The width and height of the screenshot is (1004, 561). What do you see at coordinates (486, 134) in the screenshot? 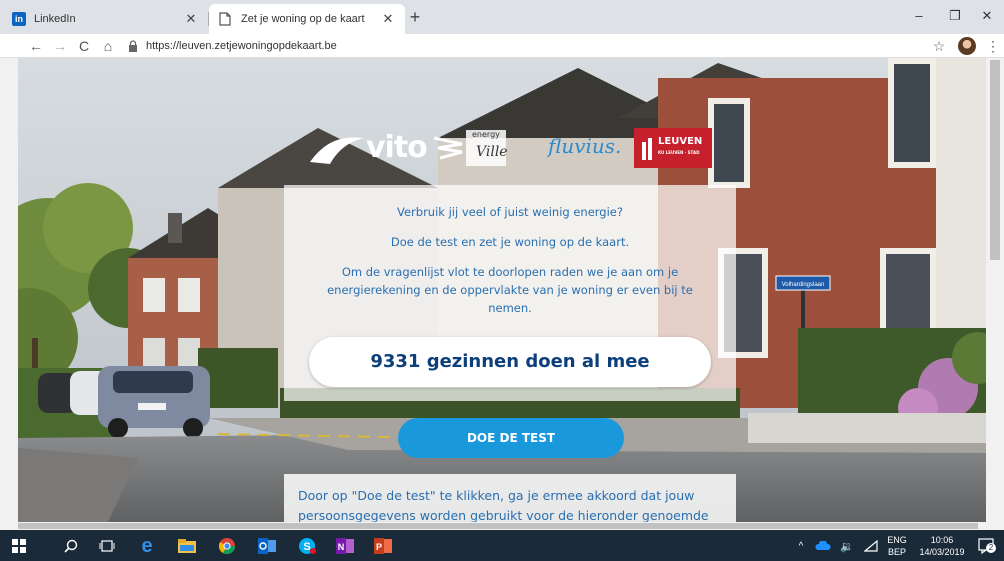
I see `energyville-logo-top: energy` at bounding box center [486, 134].